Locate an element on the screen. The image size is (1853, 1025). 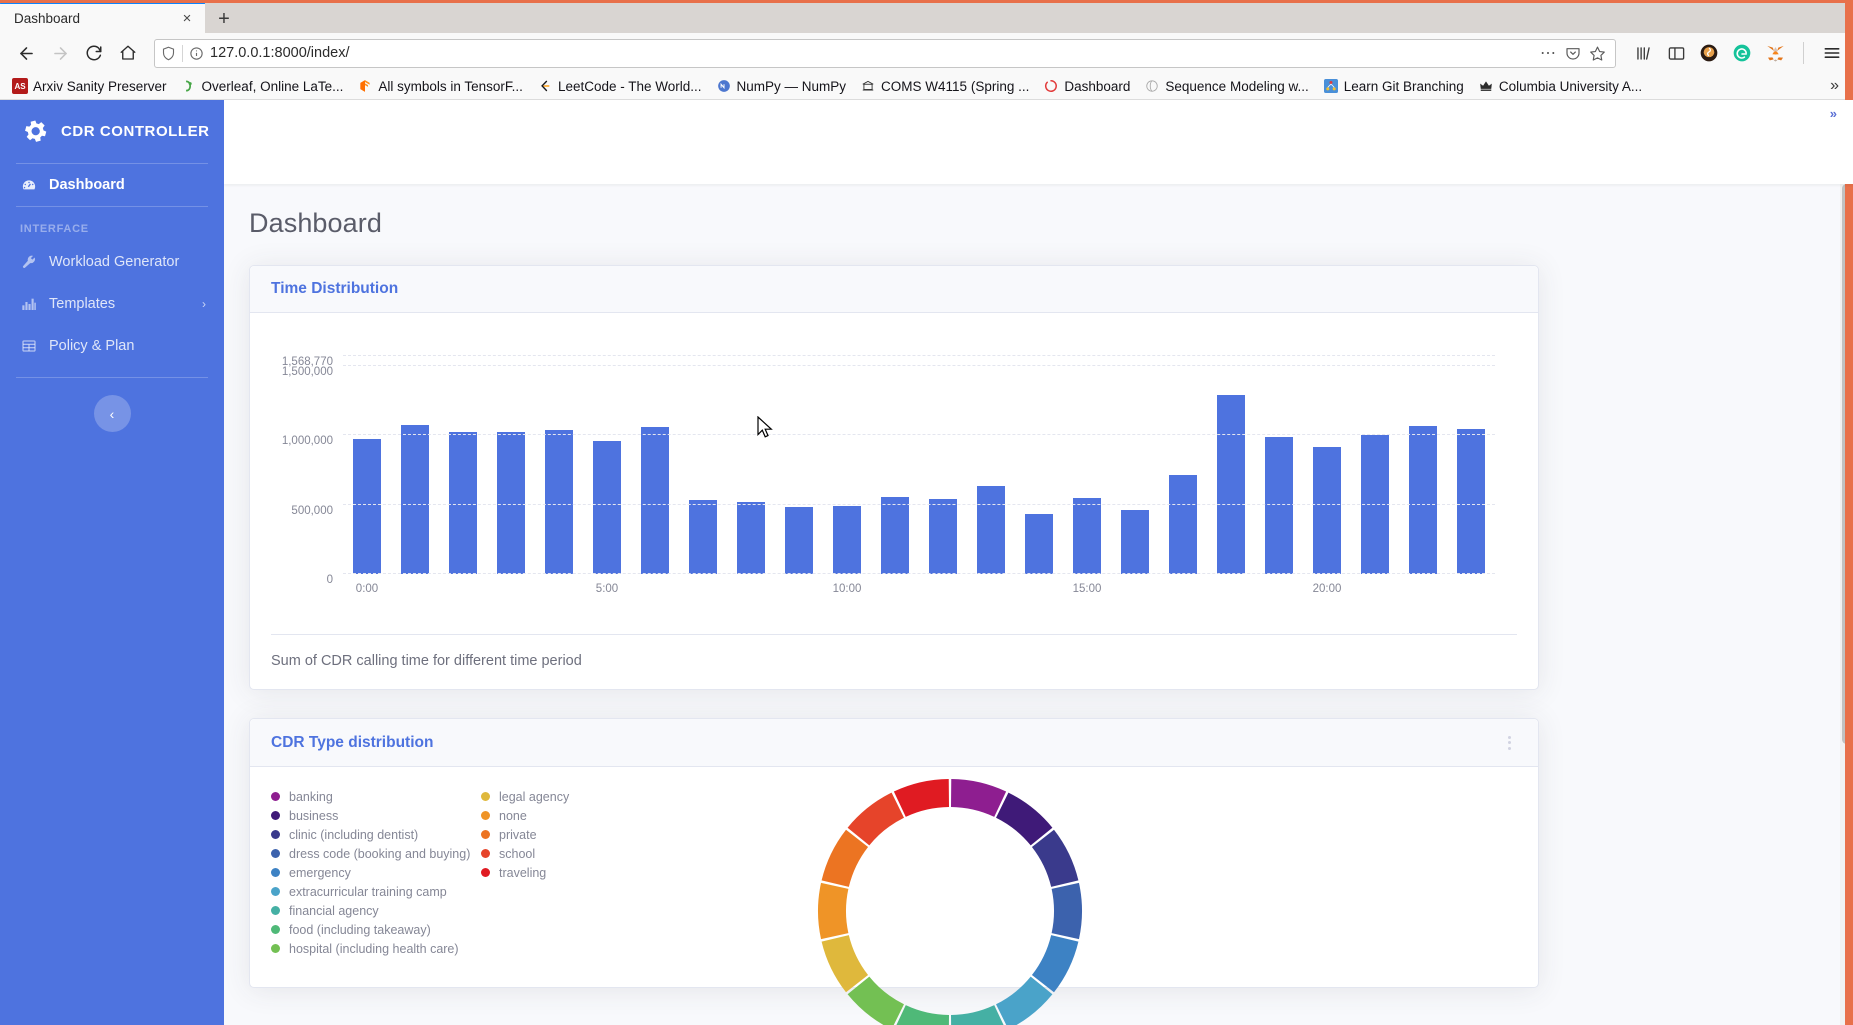
legend-item: emergency is located at coordinates (376, 872).